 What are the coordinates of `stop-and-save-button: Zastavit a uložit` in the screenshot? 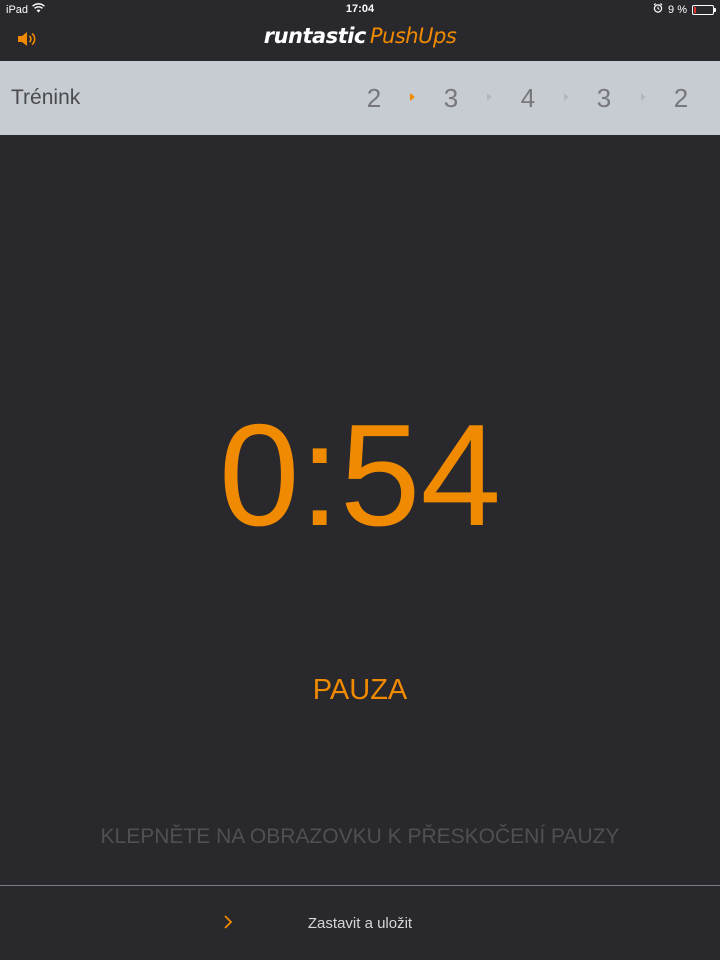 It's located at (360, 923).